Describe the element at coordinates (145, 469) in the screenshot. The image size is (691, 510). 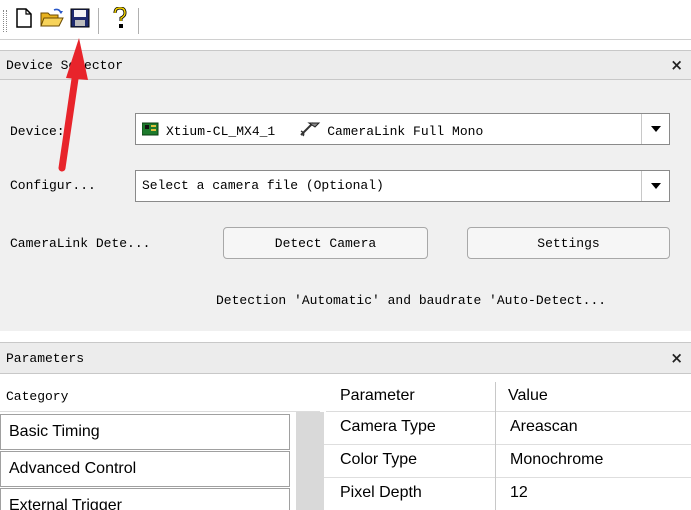
I see `category-item: Advanced Control` at that location.